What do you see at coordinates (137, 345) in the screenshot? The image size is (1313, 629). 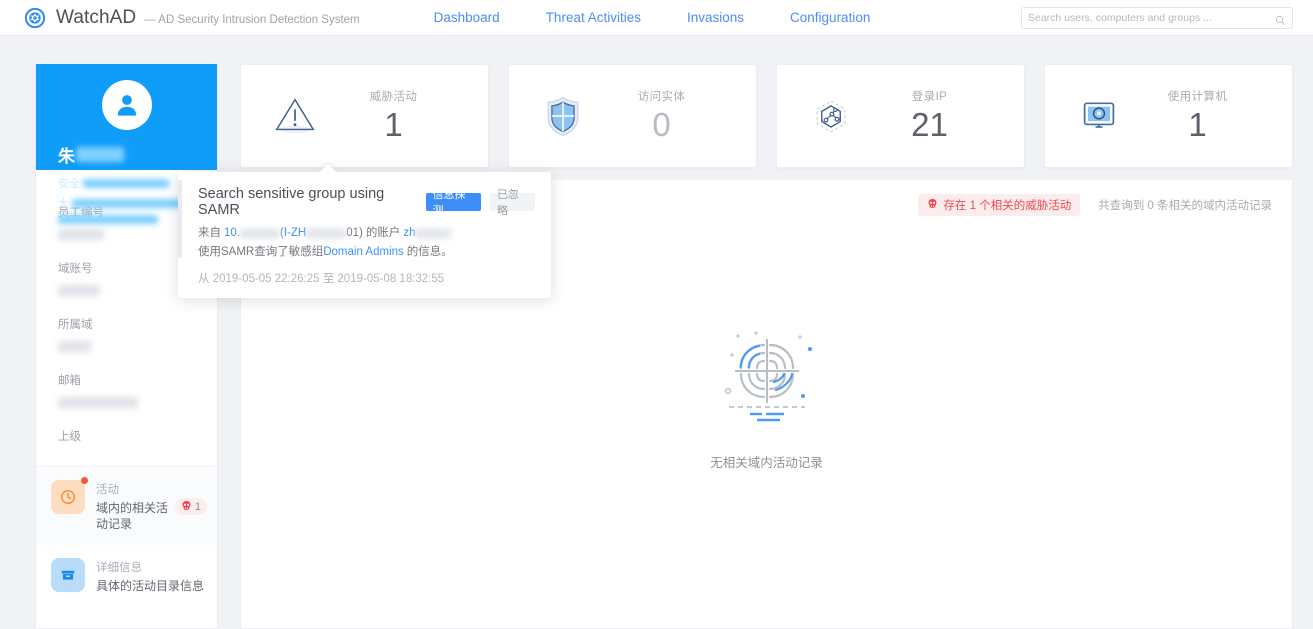 I see `field-value` at bounding box center [137, 345].